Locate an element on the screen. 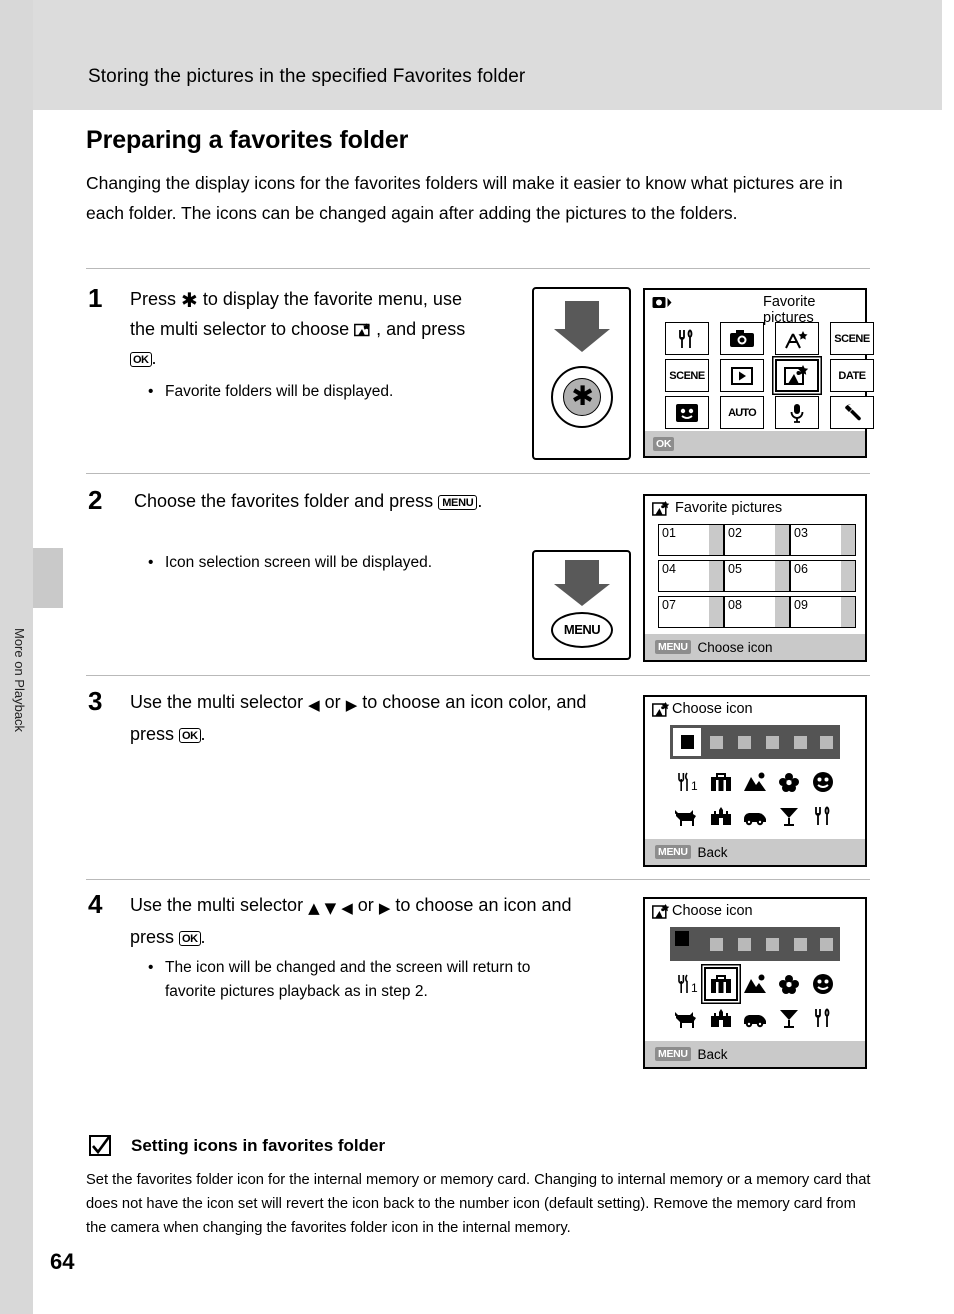  asterisk-key-icon: ✱ is located at coordinates (189, 300).